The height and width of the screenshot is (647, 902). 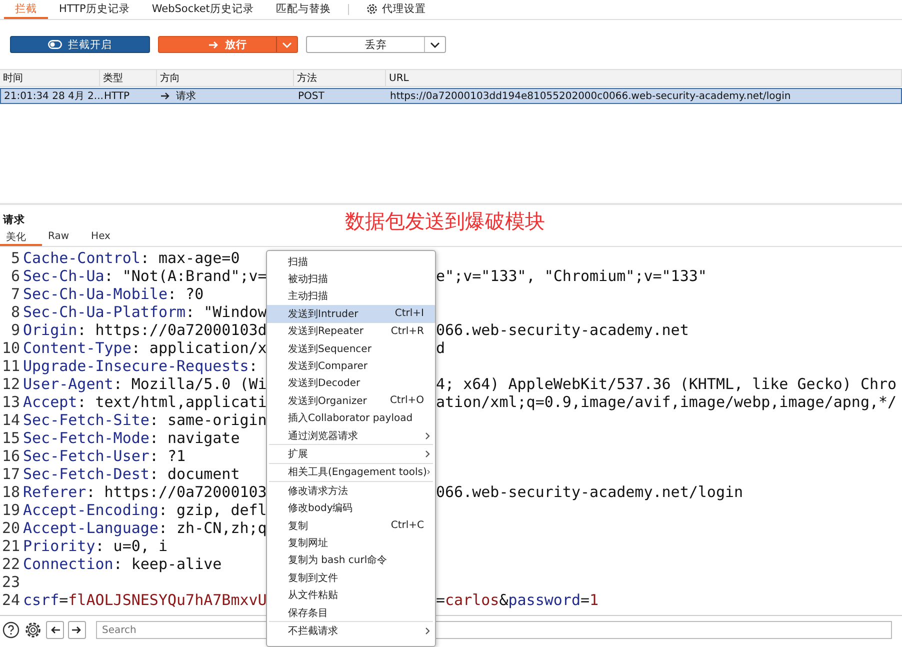 I want to click on line-number: 11, so click(x=10, y=366).